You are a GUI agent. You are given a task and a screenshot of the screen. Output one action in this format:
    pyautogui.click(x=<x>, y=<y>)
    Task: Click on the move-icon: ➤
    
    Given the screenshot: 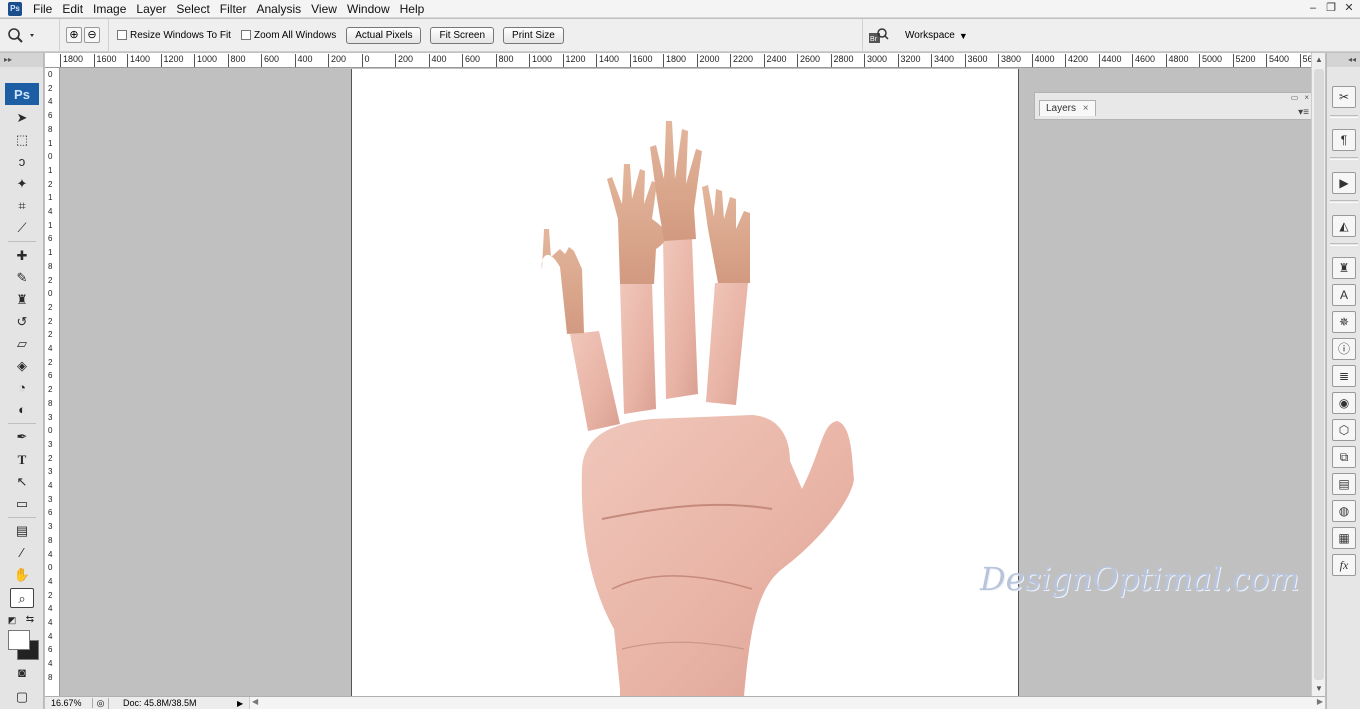 What is the action you would take?
    pyautogui.click(x=22, y=118)
    